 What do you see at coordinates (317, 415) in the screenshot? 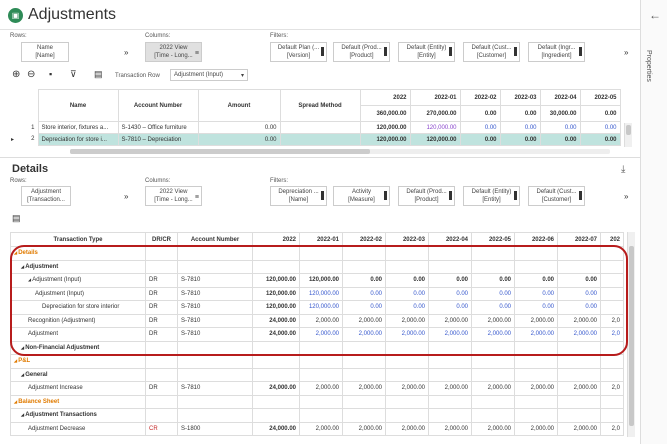
I see `table-row: ◢ Adjustment Transactions` at bounding box center [317, 415].